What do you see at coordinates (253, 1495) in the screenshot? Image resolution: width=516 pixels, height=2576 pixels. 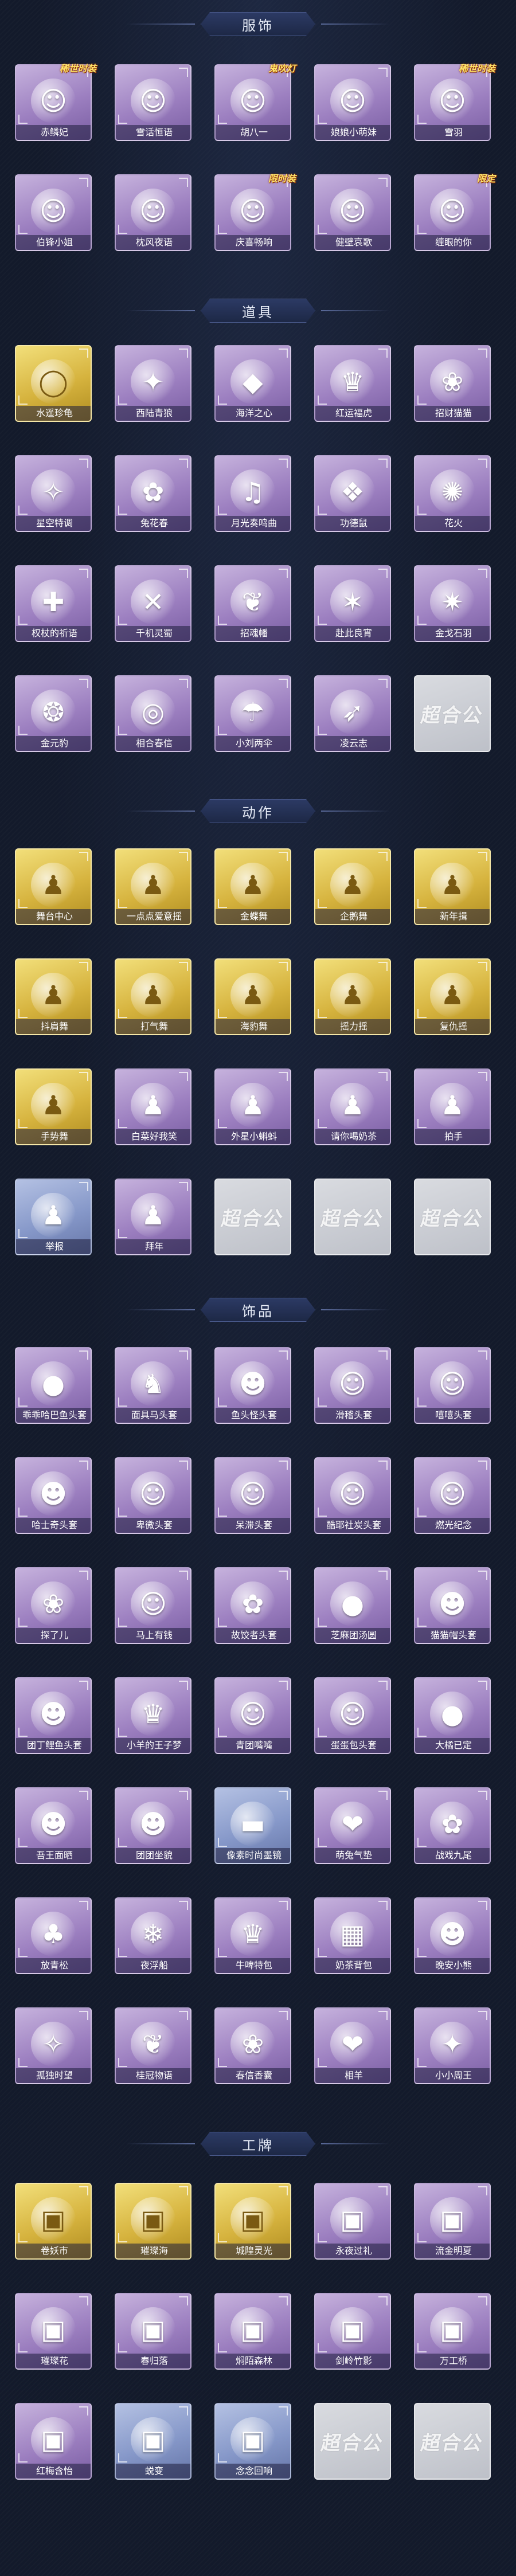 I see `item-card: ☺ 呆滞头套` at bounding box center [253, 1495].